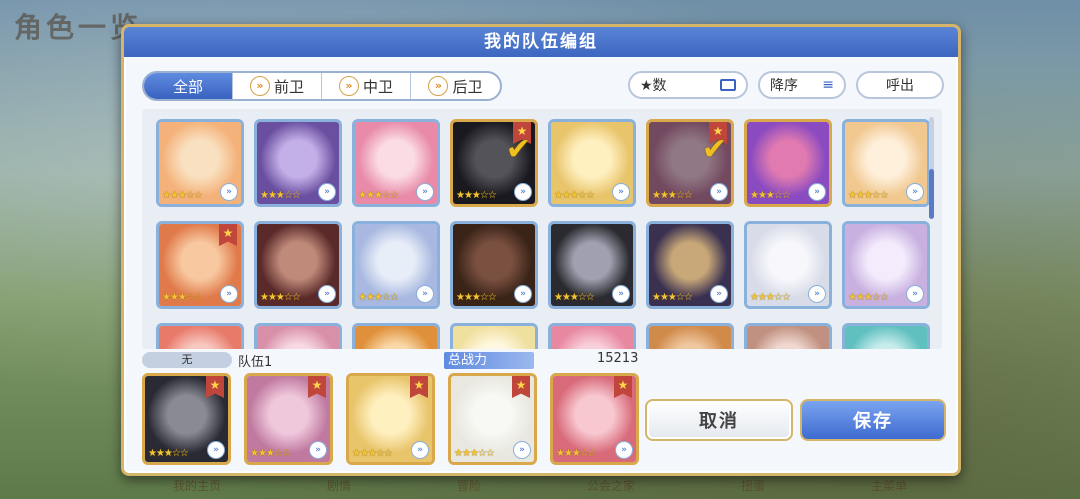  What do you see at coordinates (802, 85) in the screenshot?
I see `sort-order-button: 降序 ≡` at bounding box center [802, 85].